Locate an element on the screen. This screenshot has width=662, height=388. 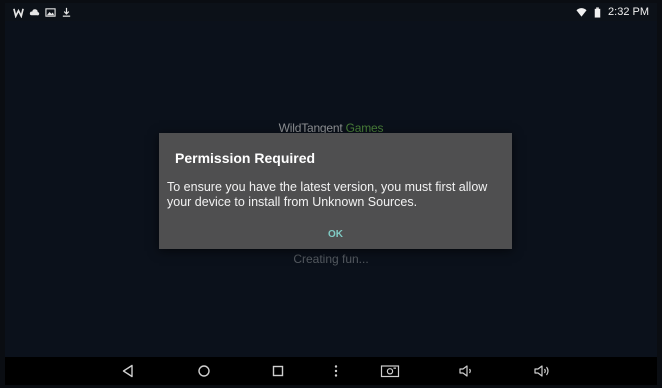
wildtangent-w-icon is located at coordinates (18, 13).